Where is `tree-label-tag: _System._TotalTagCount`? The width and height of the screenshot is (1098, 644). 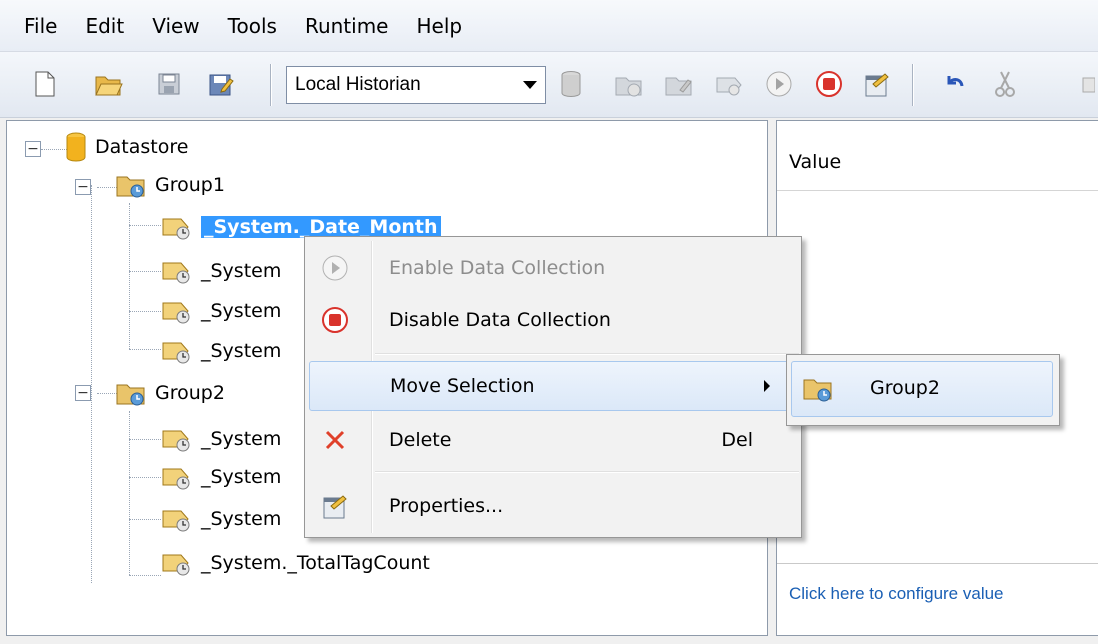
tree-label-tag: _System._TotalTagCount is located at coordinates (315, 563).